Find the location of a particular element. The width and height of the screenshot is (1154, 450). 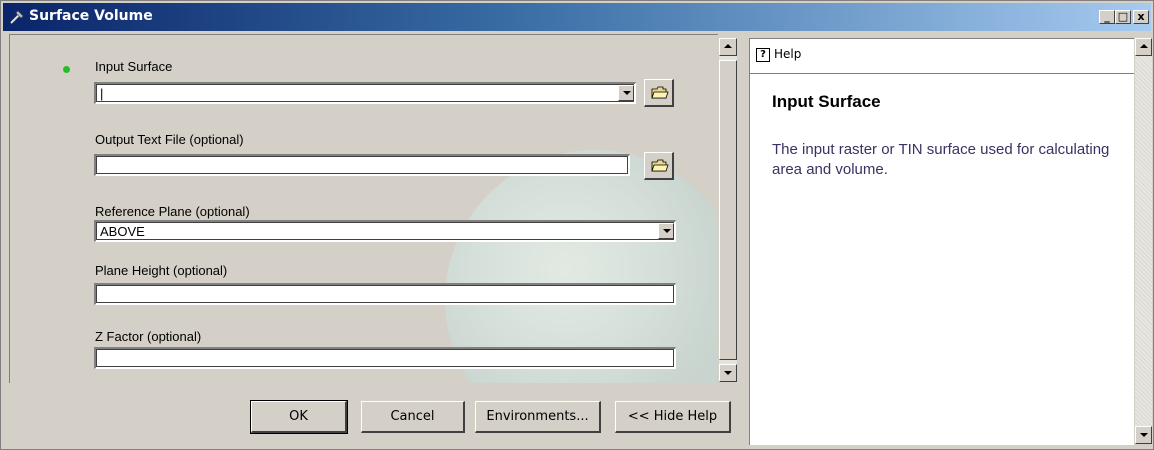

close-button: x is located at coordinates (1141, 17).